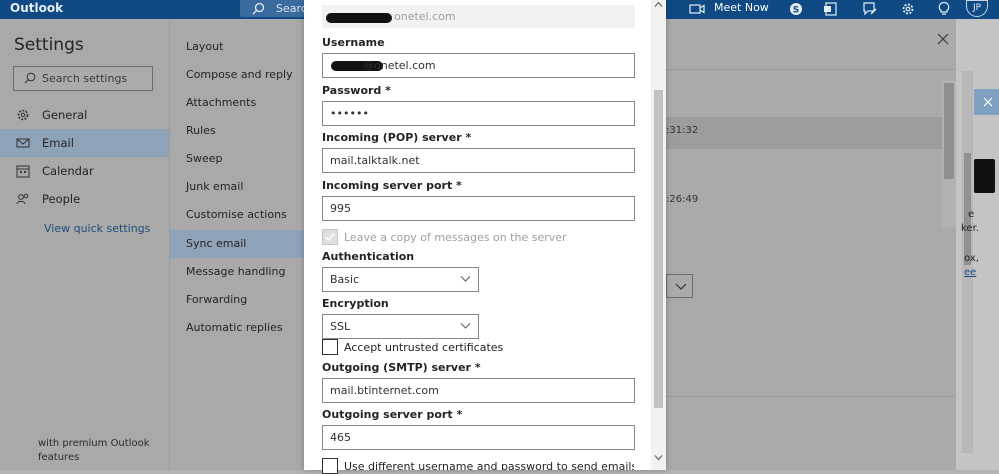 This screenshot has height=474, width=999. I want to click on subnav-label: Junk email, so click(215, 186).